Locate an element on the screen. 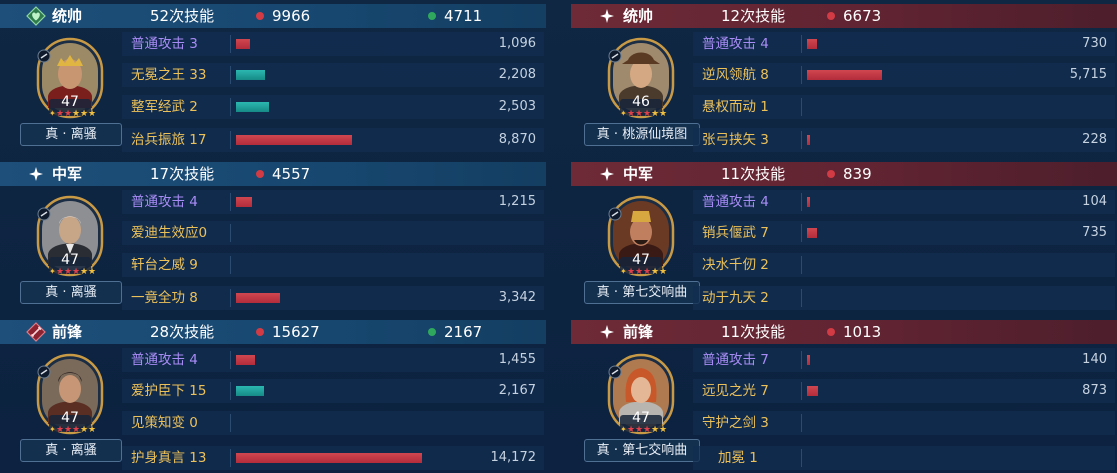 The height and width of the screenshot is (473, 1117). skill-title: 见策知变 is located at coordinates (158, 423).